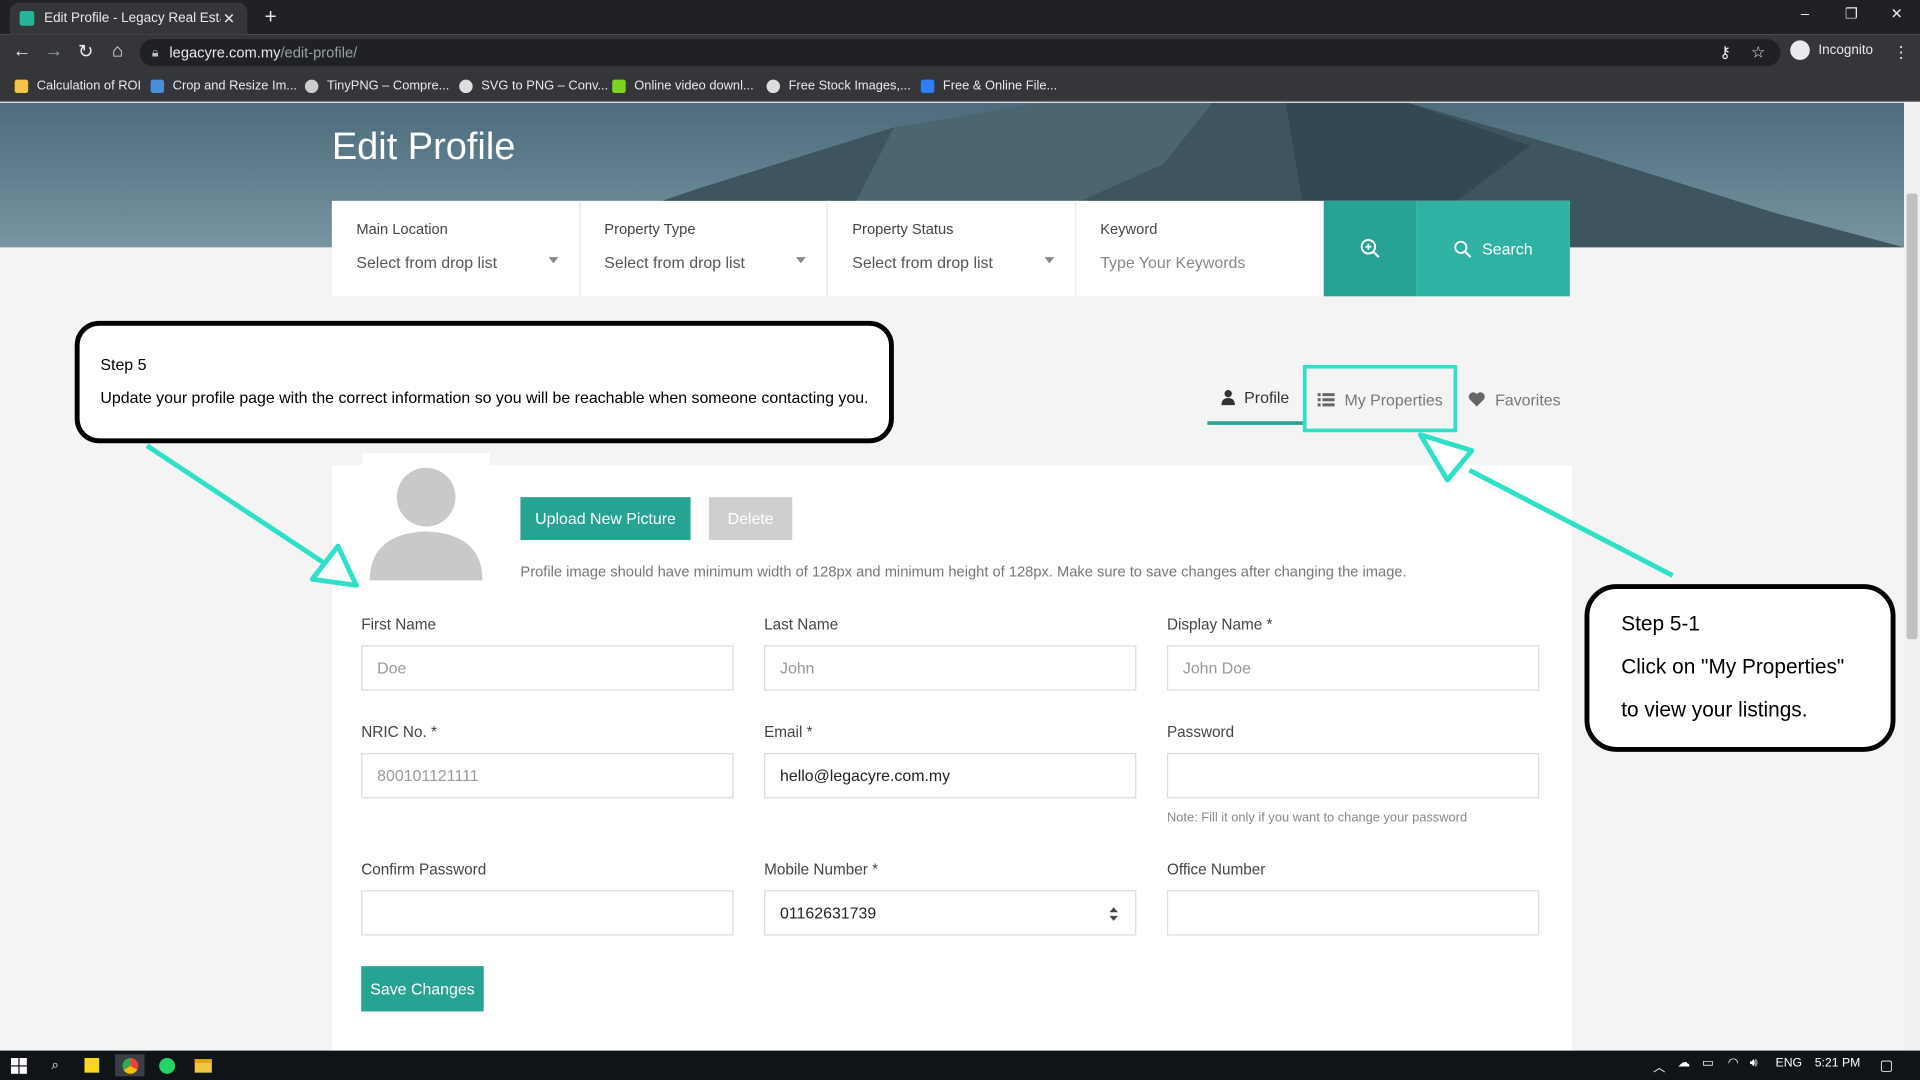 The width and height of the screenshot is (1920, 1080). I want to click on taskbar-search-icon: ⌕, so click(55, 1065).